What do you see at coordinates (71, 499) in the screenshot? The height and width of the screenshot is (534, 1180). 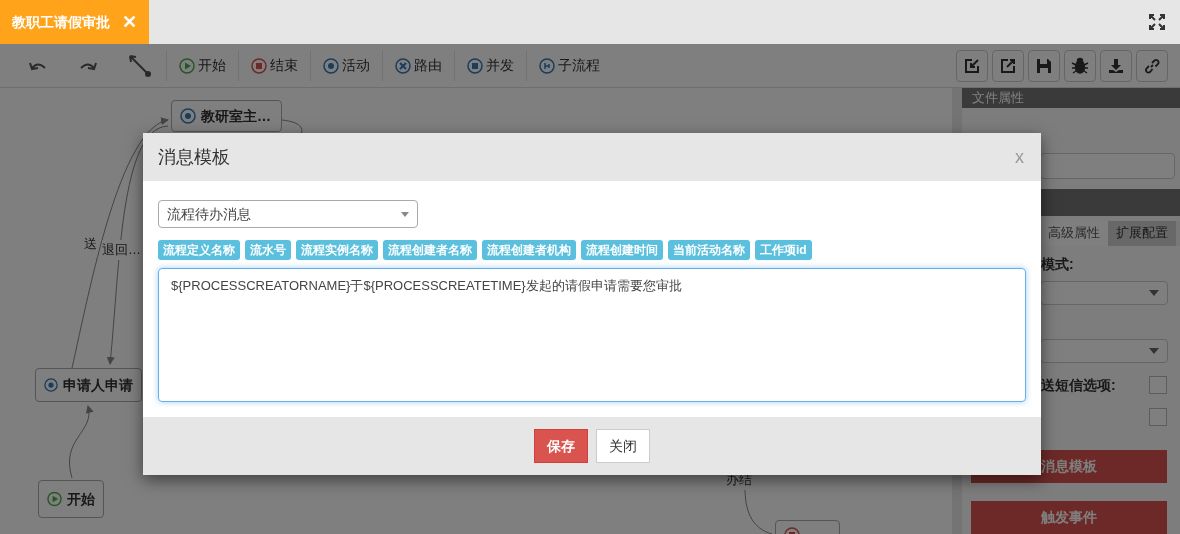 I see `flow-node: 开始` at bounding box center [71, 499].